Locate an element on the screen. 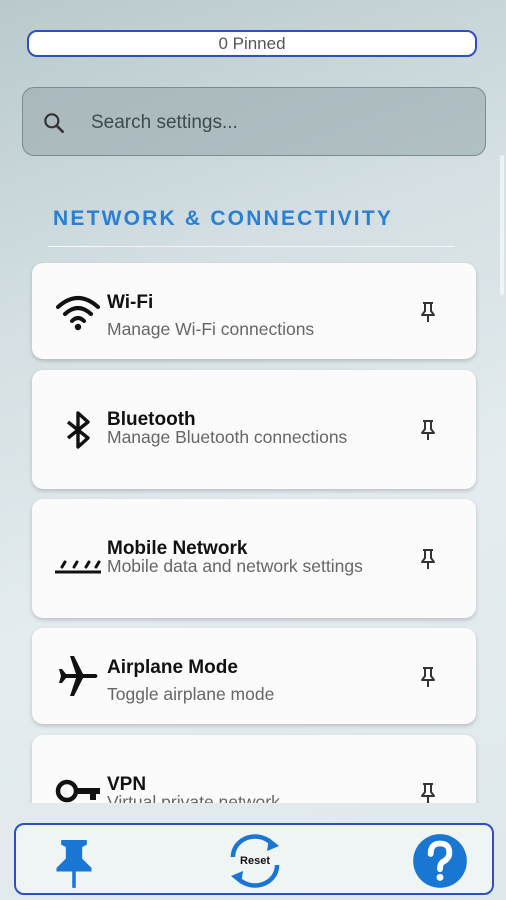 The image size is (506, 900). item-title: Airplane Mode is located at coordinates (172, 667).